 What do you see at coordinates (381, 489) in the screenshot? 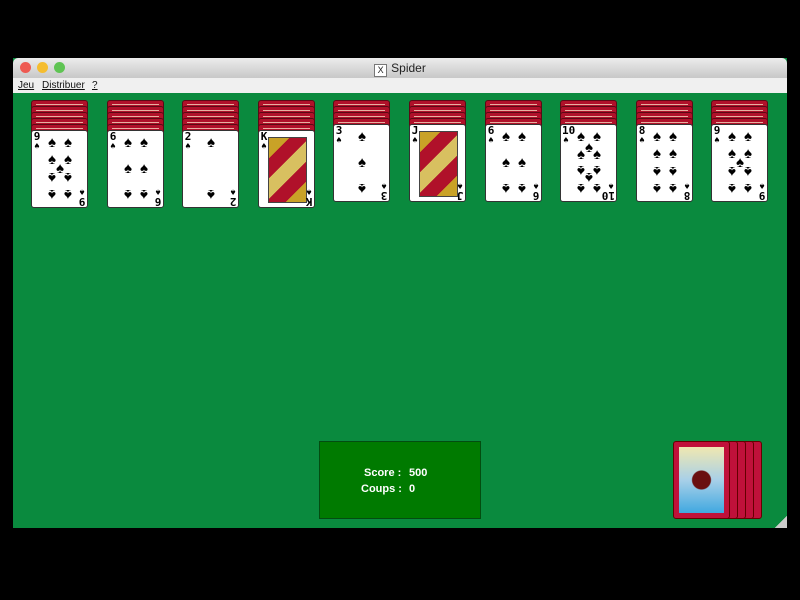
I see `moves-label: Coups :` at bounding box center [381, 489].